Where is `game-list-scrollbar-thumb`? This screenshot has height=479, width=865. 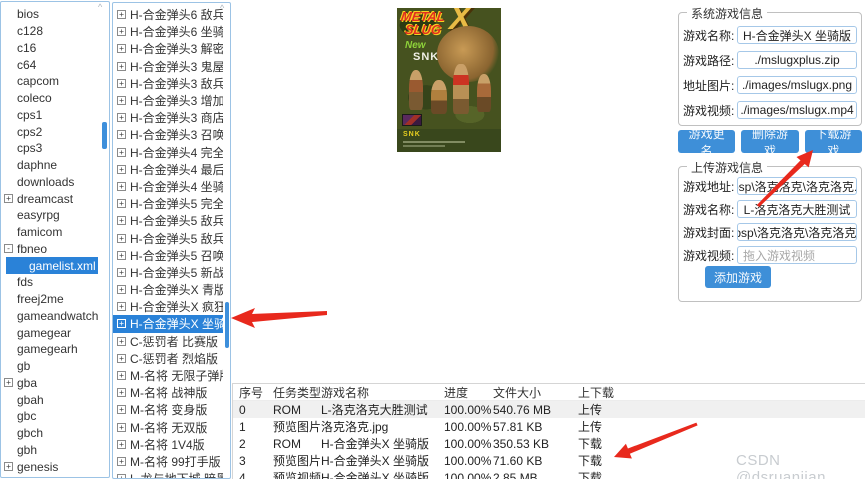 game-list-scrollbar-thumb is located at coordinates (227, 325).